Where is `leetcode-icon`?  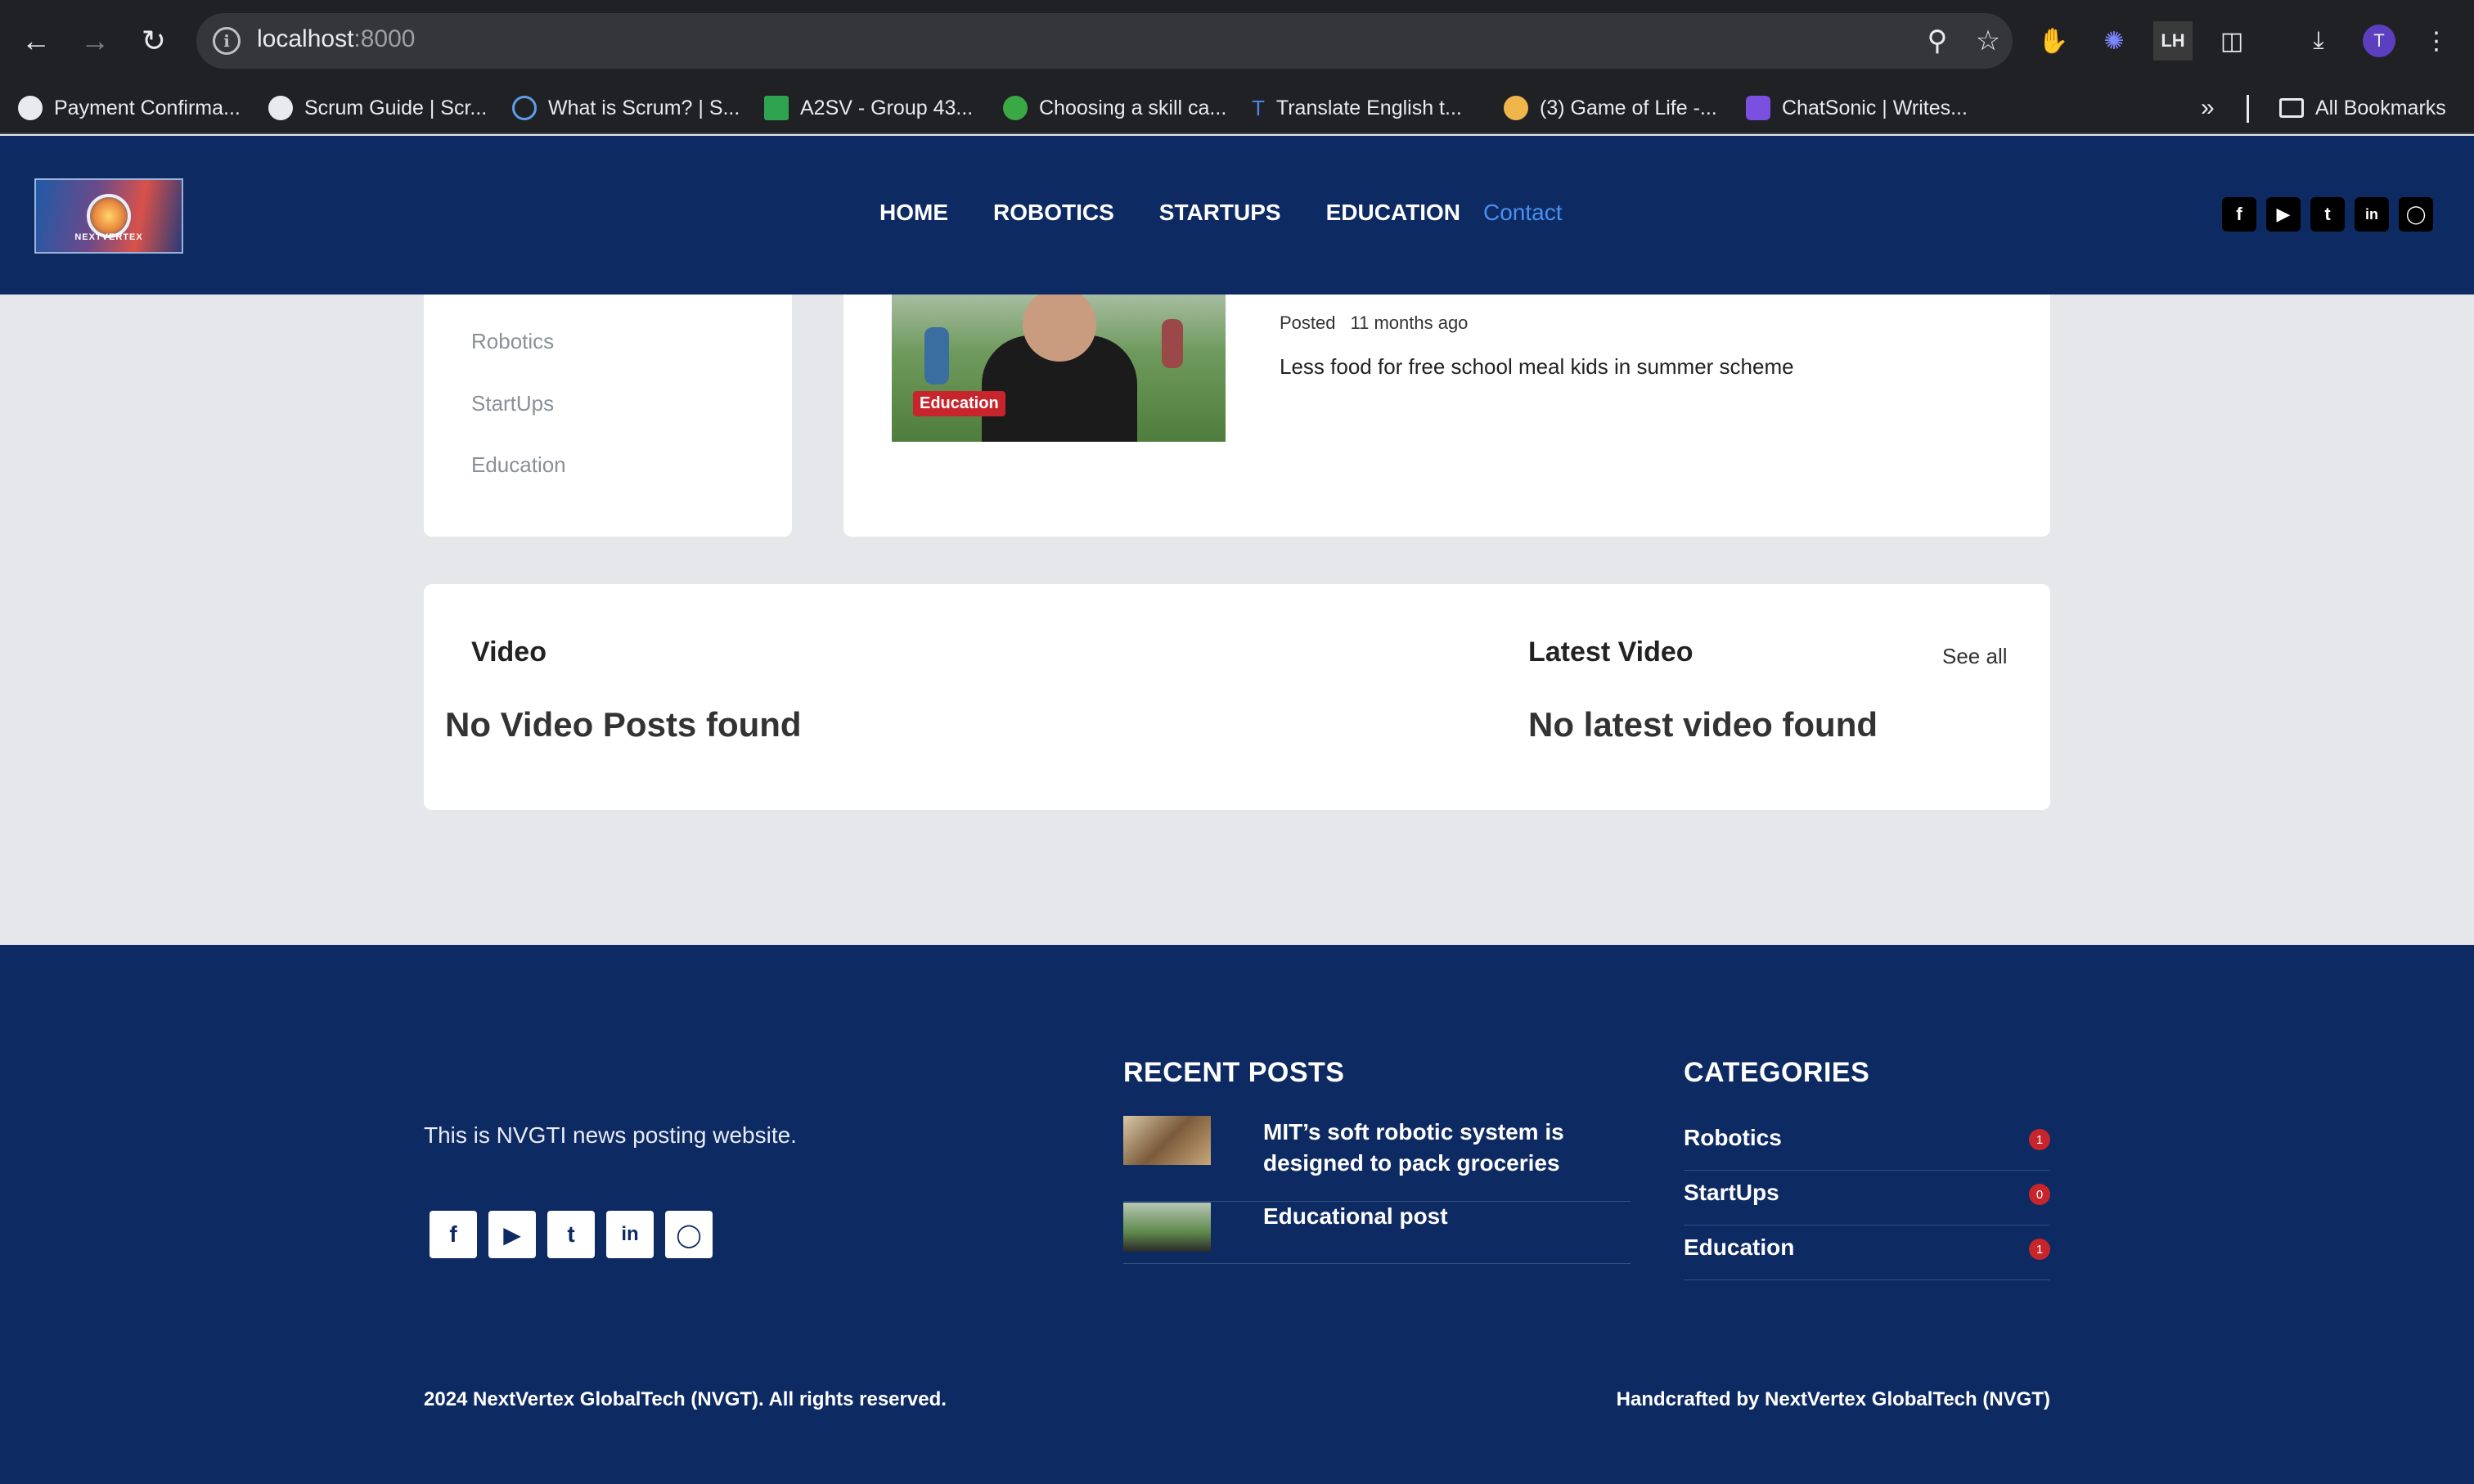 leetcode-icon is located at coordinates (1516, 108).